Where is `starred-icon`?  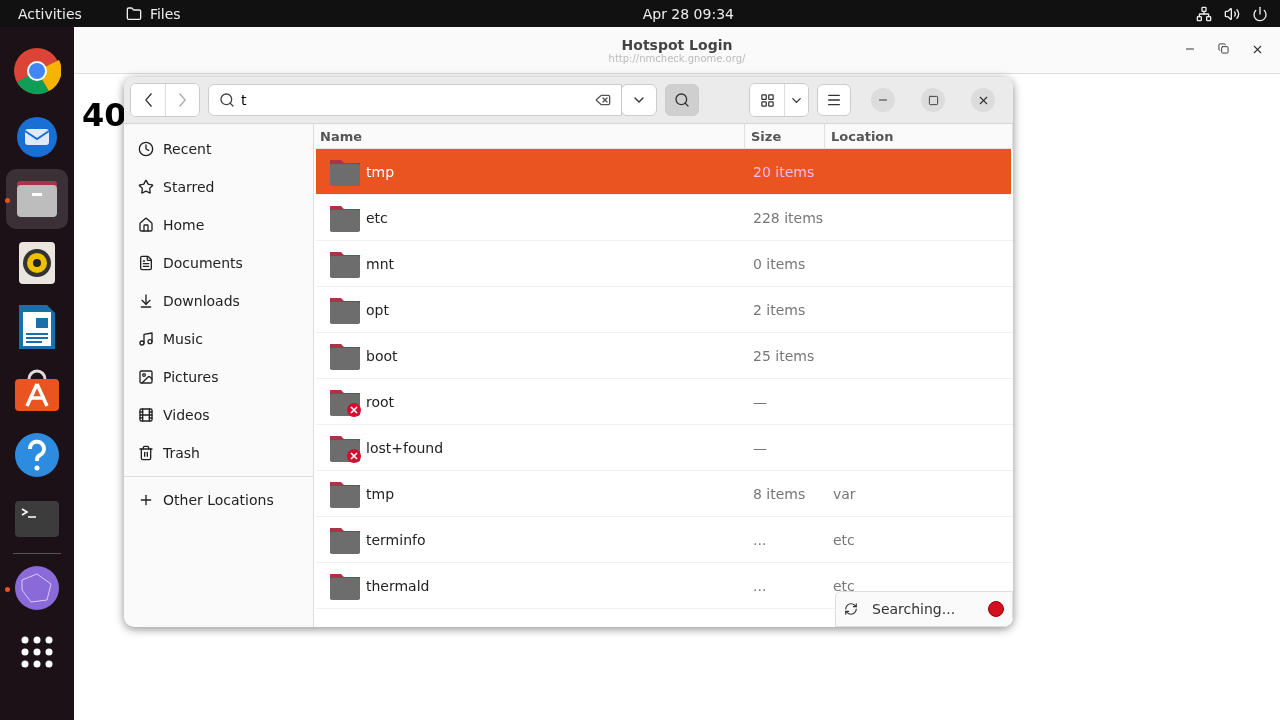 starred-icon is located at coordinates (146, 187).